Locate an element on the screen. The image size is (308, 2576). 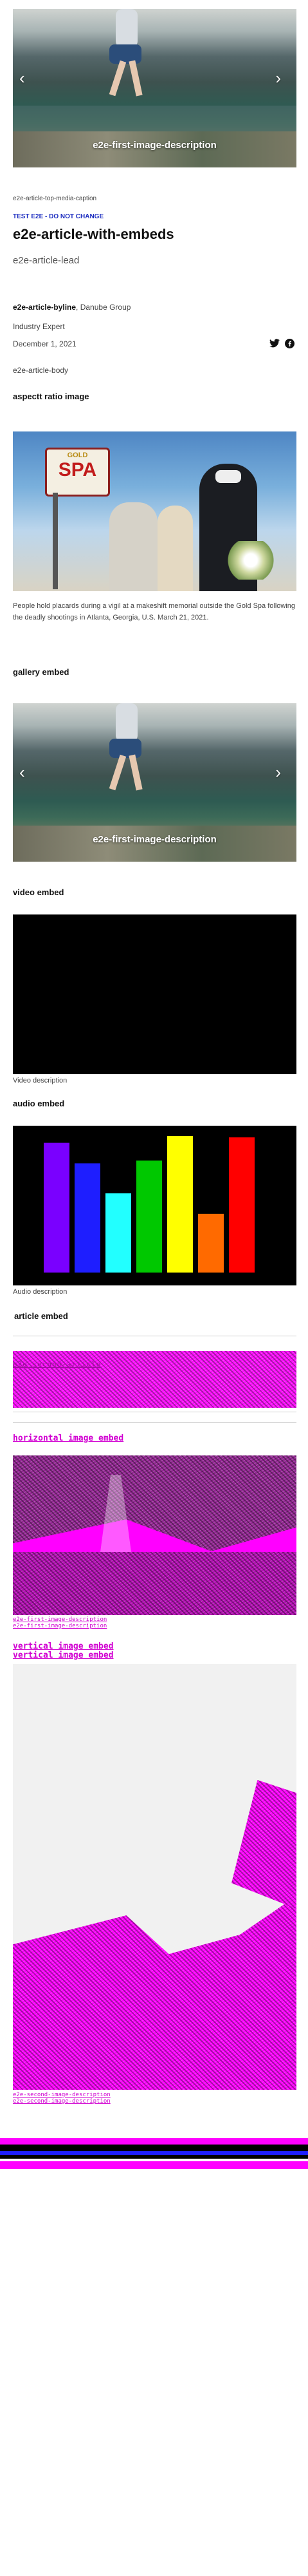
gallery-image: ‹ › e2e-first-image-description is located at coordinates (154, 782).